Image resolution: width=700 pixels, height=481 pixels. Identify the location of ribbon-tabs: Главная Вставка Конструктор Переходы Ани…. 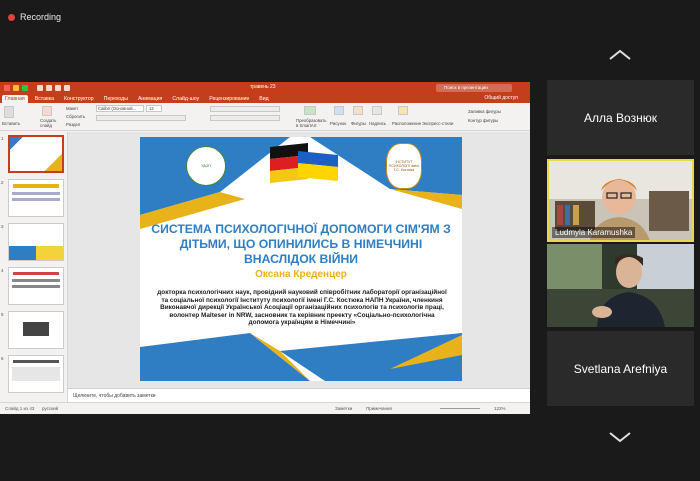
(265, 98).